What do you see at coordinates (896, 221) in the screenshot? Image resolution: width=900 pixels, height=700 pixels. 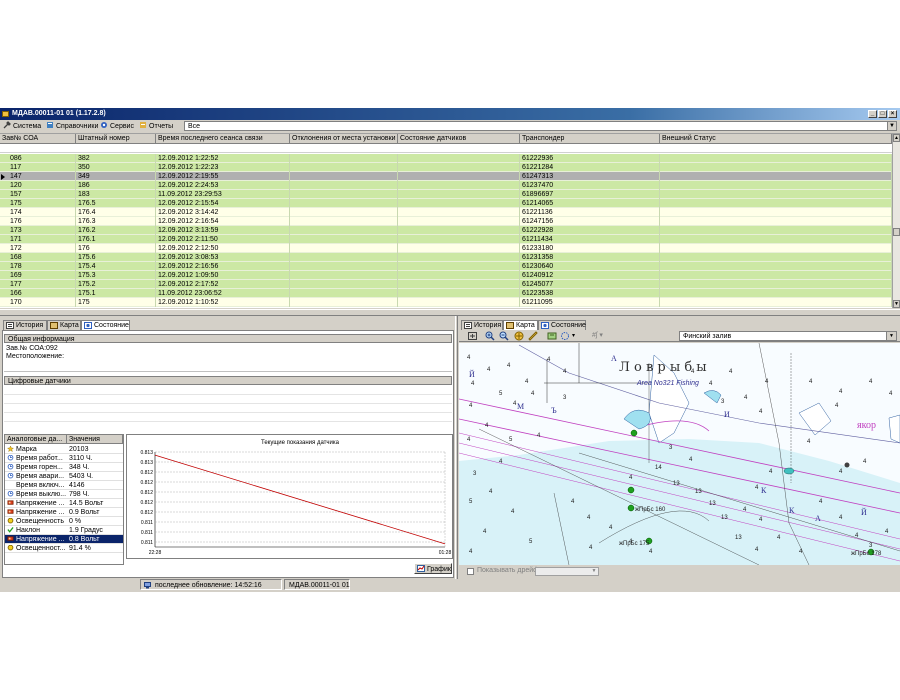 I see `table-scrollbar: ▲ ▼` at bounding box center [896, 221].